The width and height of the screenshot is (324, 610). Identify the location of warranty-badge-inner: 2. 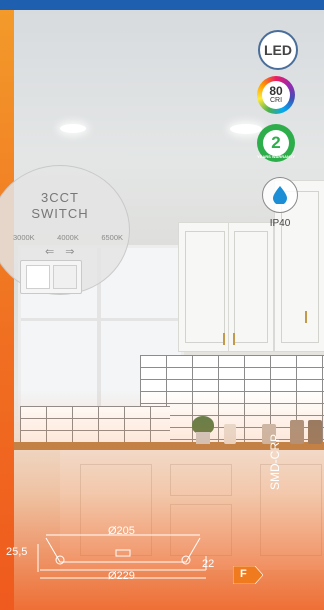
(276, 143).